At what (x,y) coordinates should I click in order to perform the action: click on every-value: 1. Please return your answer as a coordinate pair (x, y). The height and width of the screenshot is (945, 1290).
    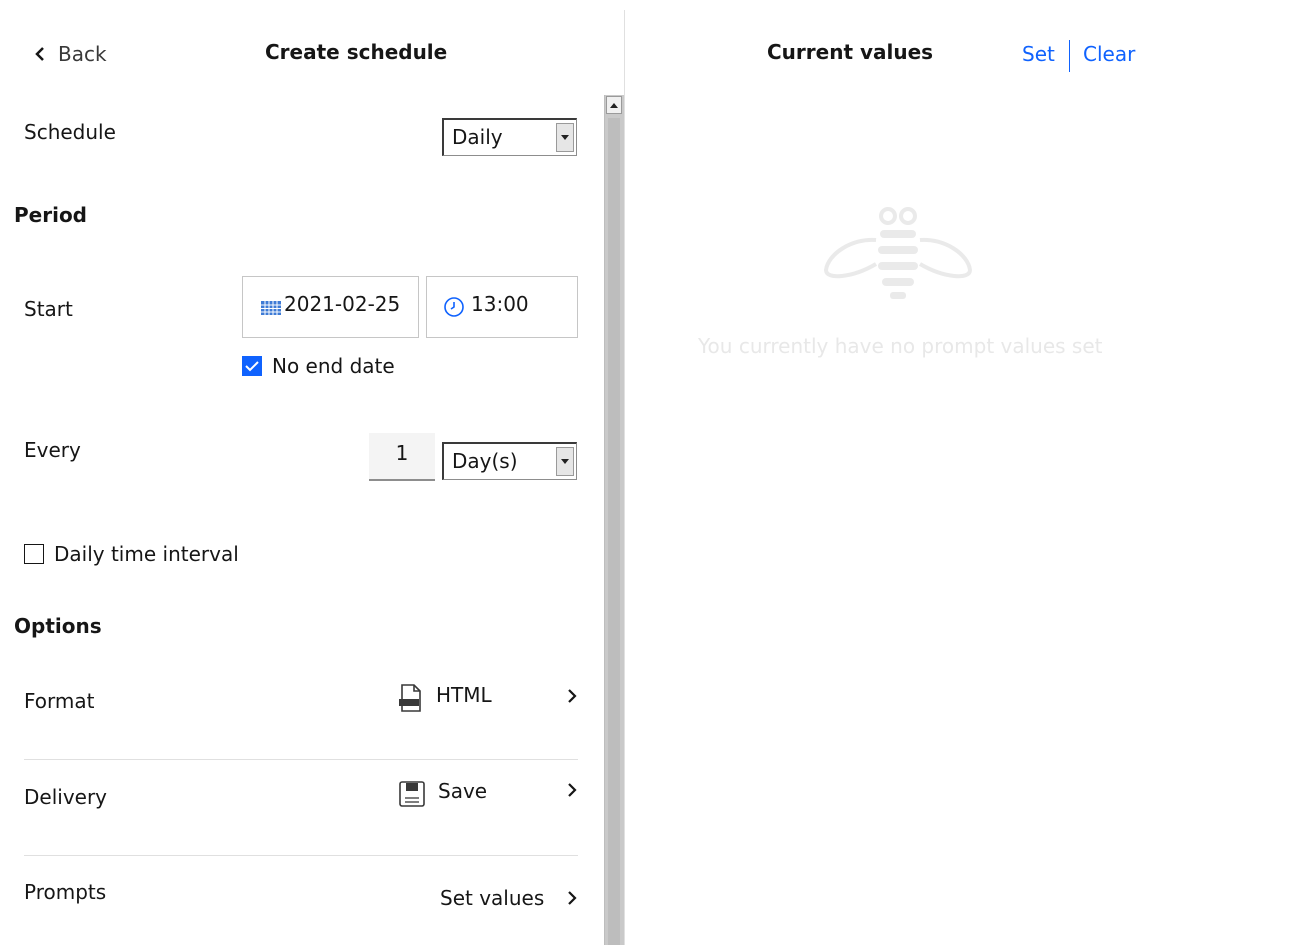
    Looking at the image, I should click on (402, 453).